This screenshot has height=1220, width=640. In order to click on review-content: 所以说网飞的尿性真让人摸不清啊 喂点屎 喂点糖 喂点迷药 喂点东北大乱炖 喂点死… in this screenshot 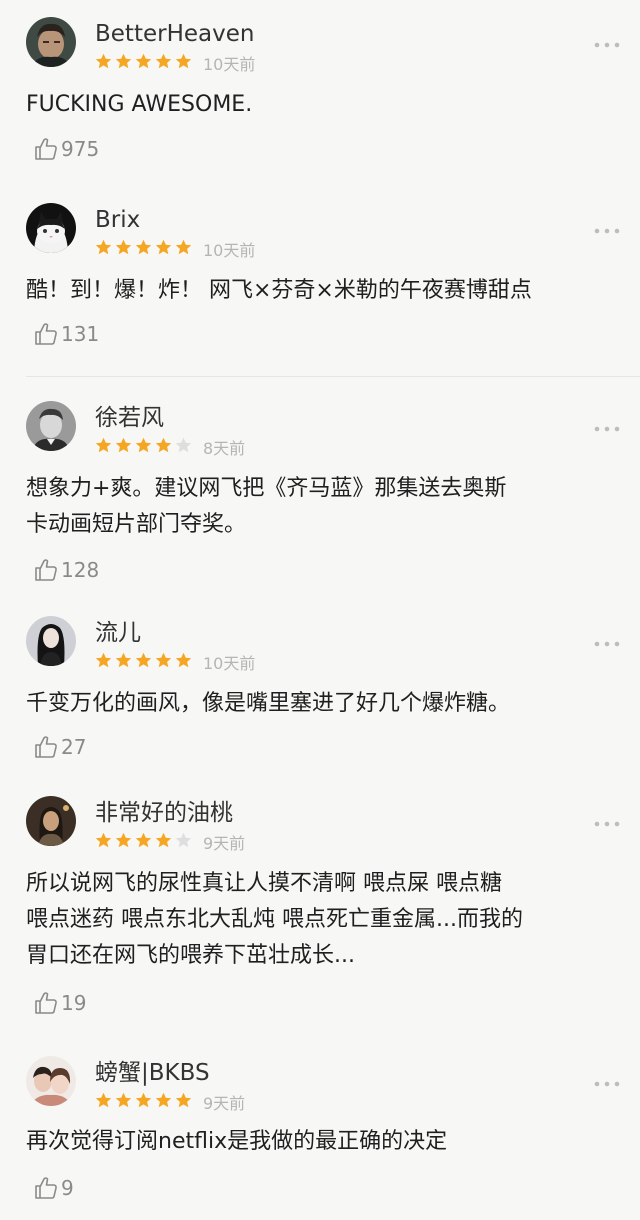, I will do `click(274, 919)`.